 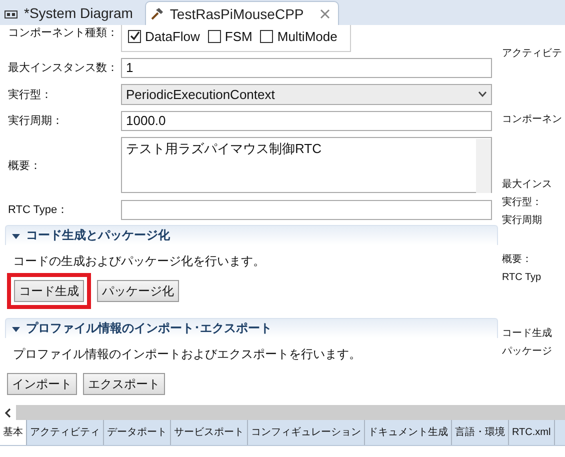 I want to click on editor-tab: *System Diagram, so click(x=70, y=13).